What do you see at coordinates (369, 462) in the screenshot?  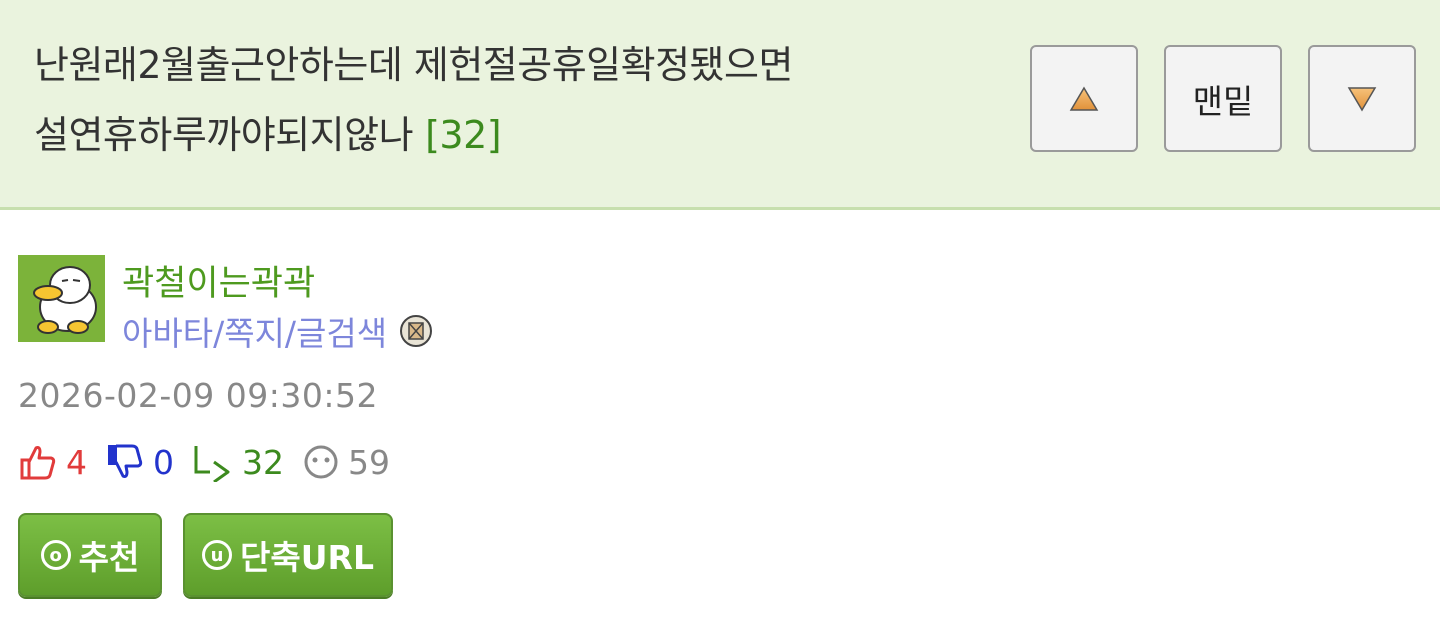 I see `view-count: 59` at bounding box center [369, 462].